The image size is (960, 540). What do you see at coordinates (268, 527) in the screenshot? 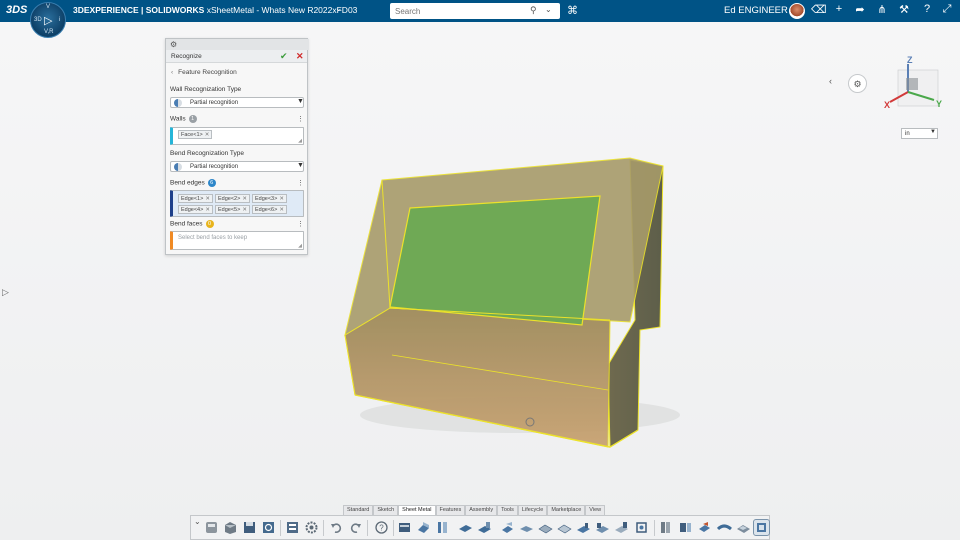
I see `refresh-icon` at bounding box center [268, 527].